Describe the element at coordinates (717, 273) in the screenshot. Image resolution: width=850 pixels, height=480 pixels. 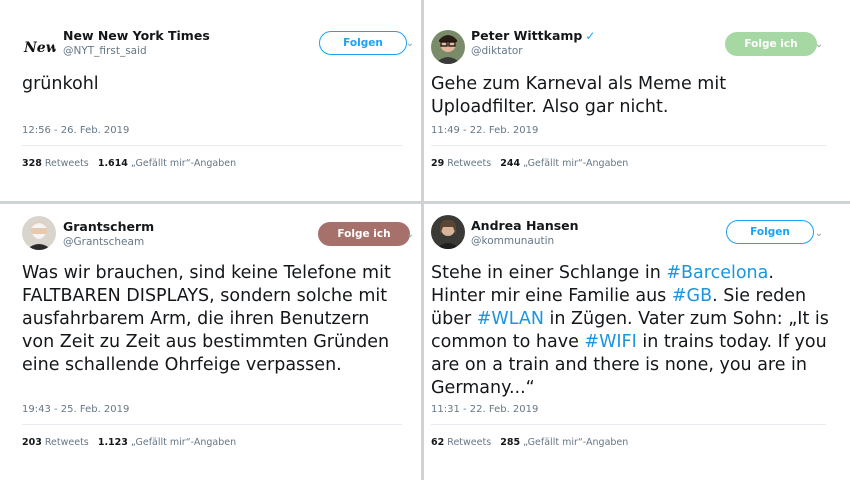
I see `hashtag-link: #Barcelona` at that location.